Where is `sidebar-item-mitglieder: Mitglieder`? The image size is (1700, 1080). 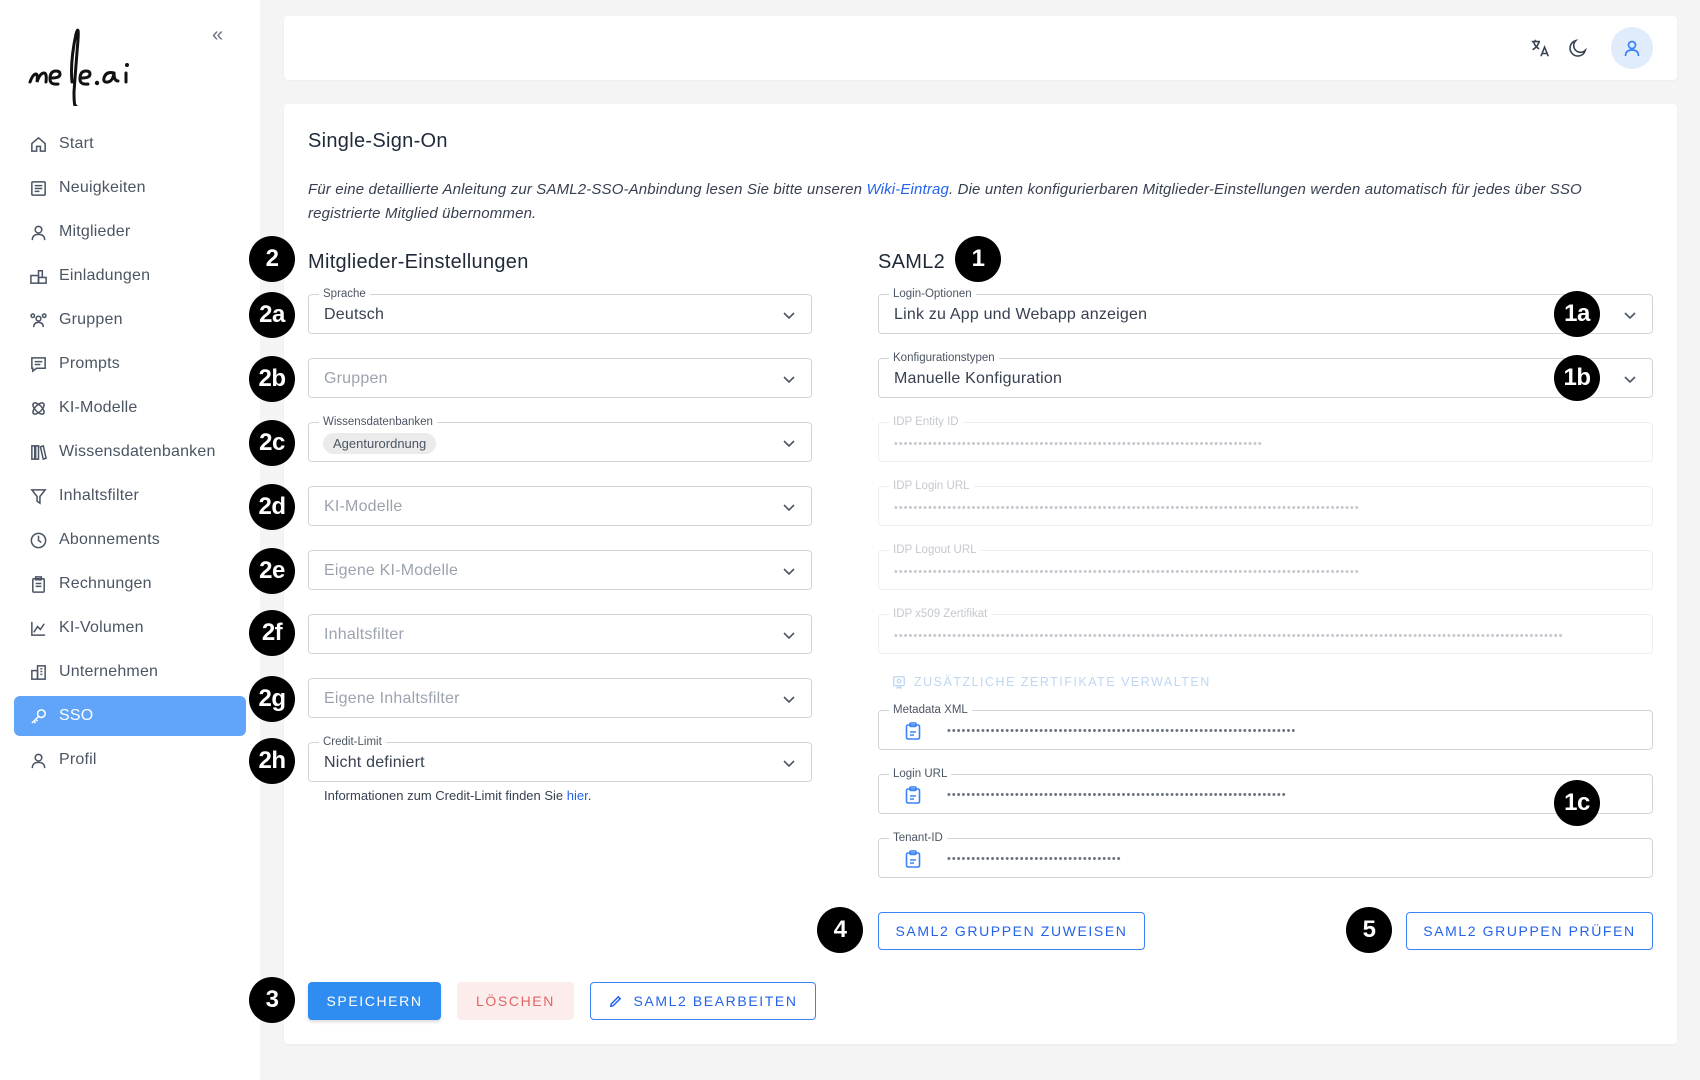
sidebar-item-mitglieder: Mitglieder is located at coordinates (130, 232).